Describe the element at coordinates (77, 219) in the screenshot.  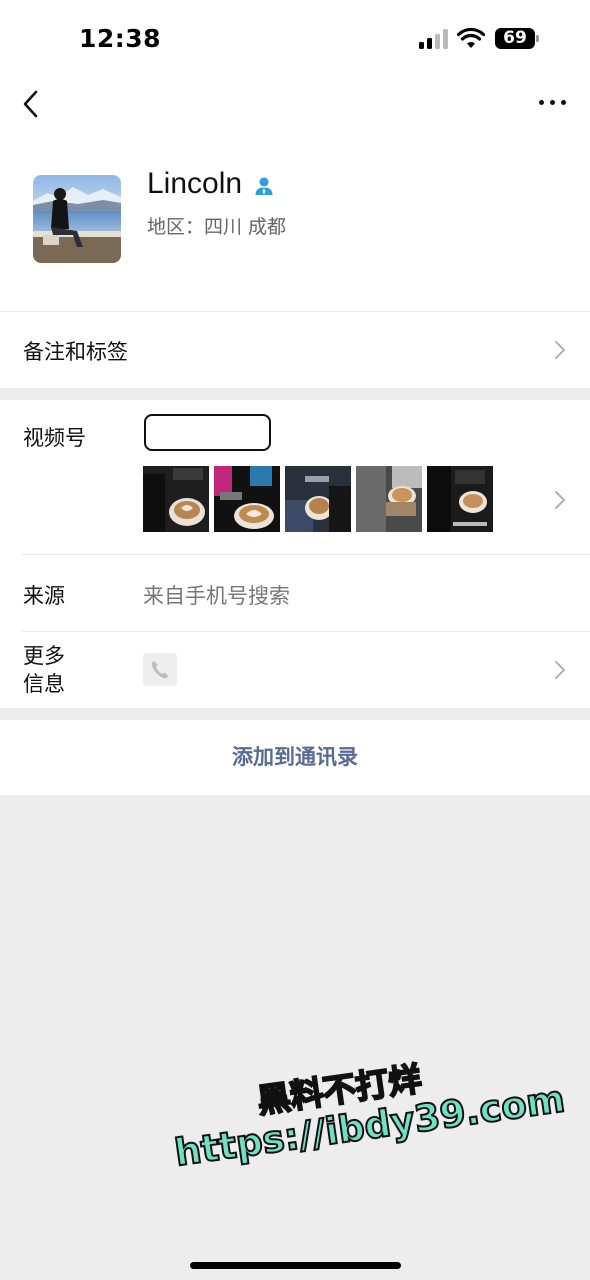
I see `avatar` at that location.